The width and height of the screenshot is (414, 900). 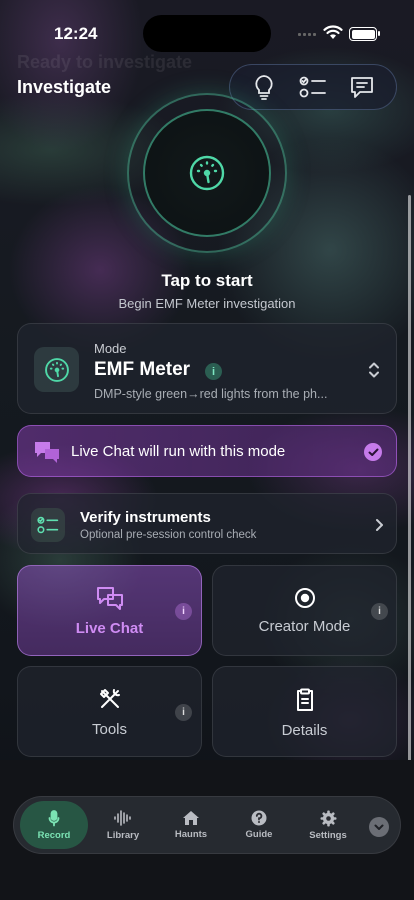 What do you see at coordinates (264, 87) in the screenshot?
I see `lightbulb-icon` at bounding box center [264, 87].